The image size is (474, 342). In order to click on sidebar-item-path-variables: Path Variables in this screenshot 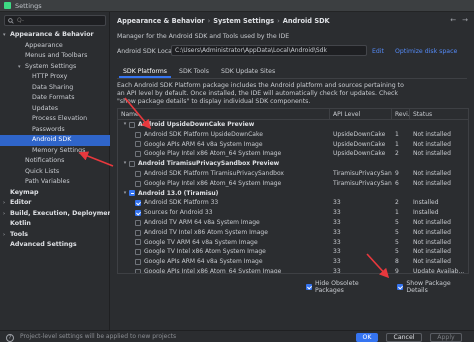, I will do `click(55, 182)`.